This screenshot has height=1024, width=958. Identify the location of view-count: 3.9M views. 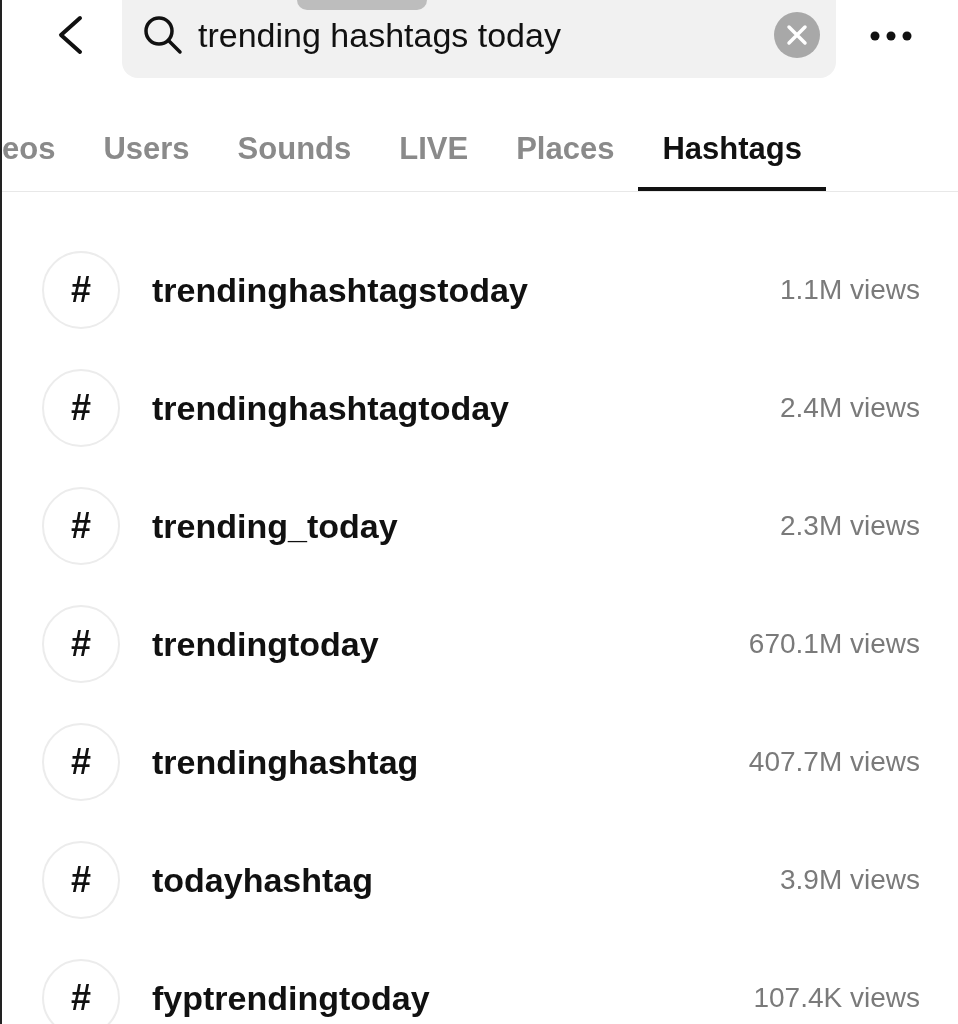
(849, 880).